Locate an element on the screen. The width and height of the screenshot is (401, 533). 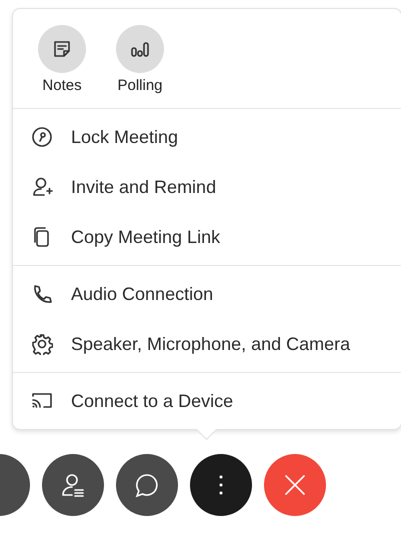
menu-item: Invite and Remind is located at coordinates (207, 187).